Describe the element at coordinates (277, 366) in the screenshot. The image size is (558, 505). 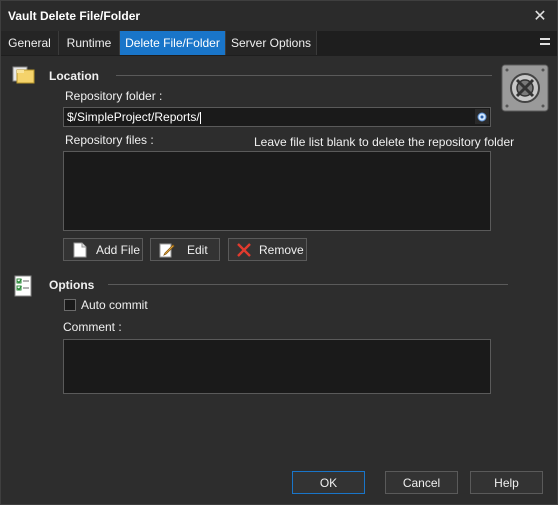
I see `comment-textarea` at that location.